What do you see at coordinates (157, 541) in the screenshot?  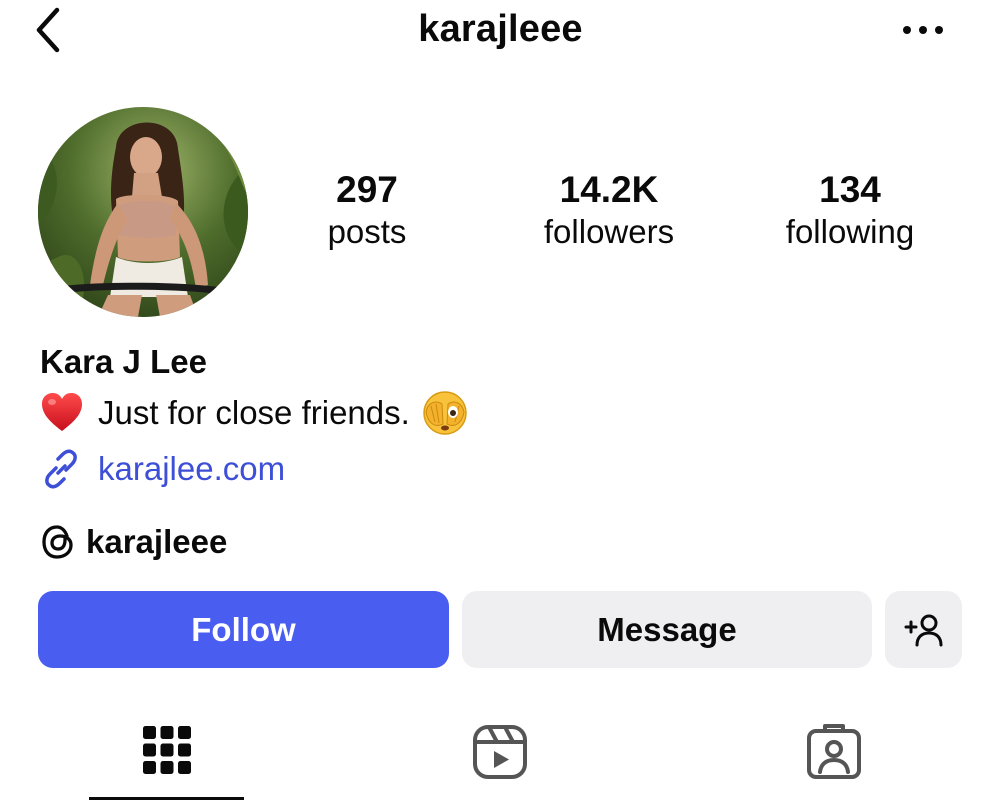 I see `threads-handle: karajleee` at bounding box center [157, 541].